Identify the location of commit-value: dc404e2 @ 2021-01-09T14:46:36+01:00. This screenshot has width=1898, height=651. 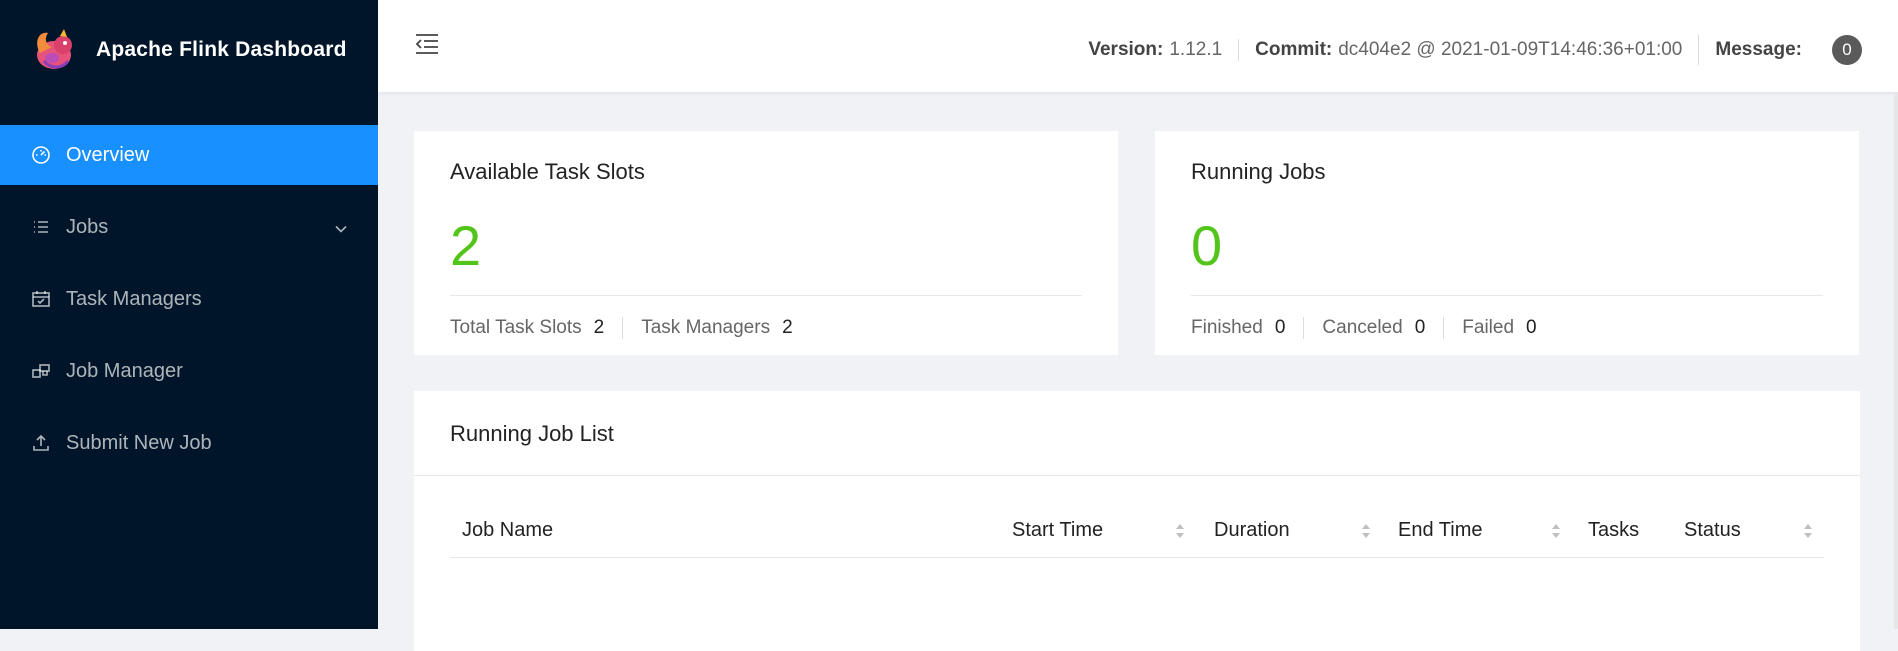
(1510, 49).